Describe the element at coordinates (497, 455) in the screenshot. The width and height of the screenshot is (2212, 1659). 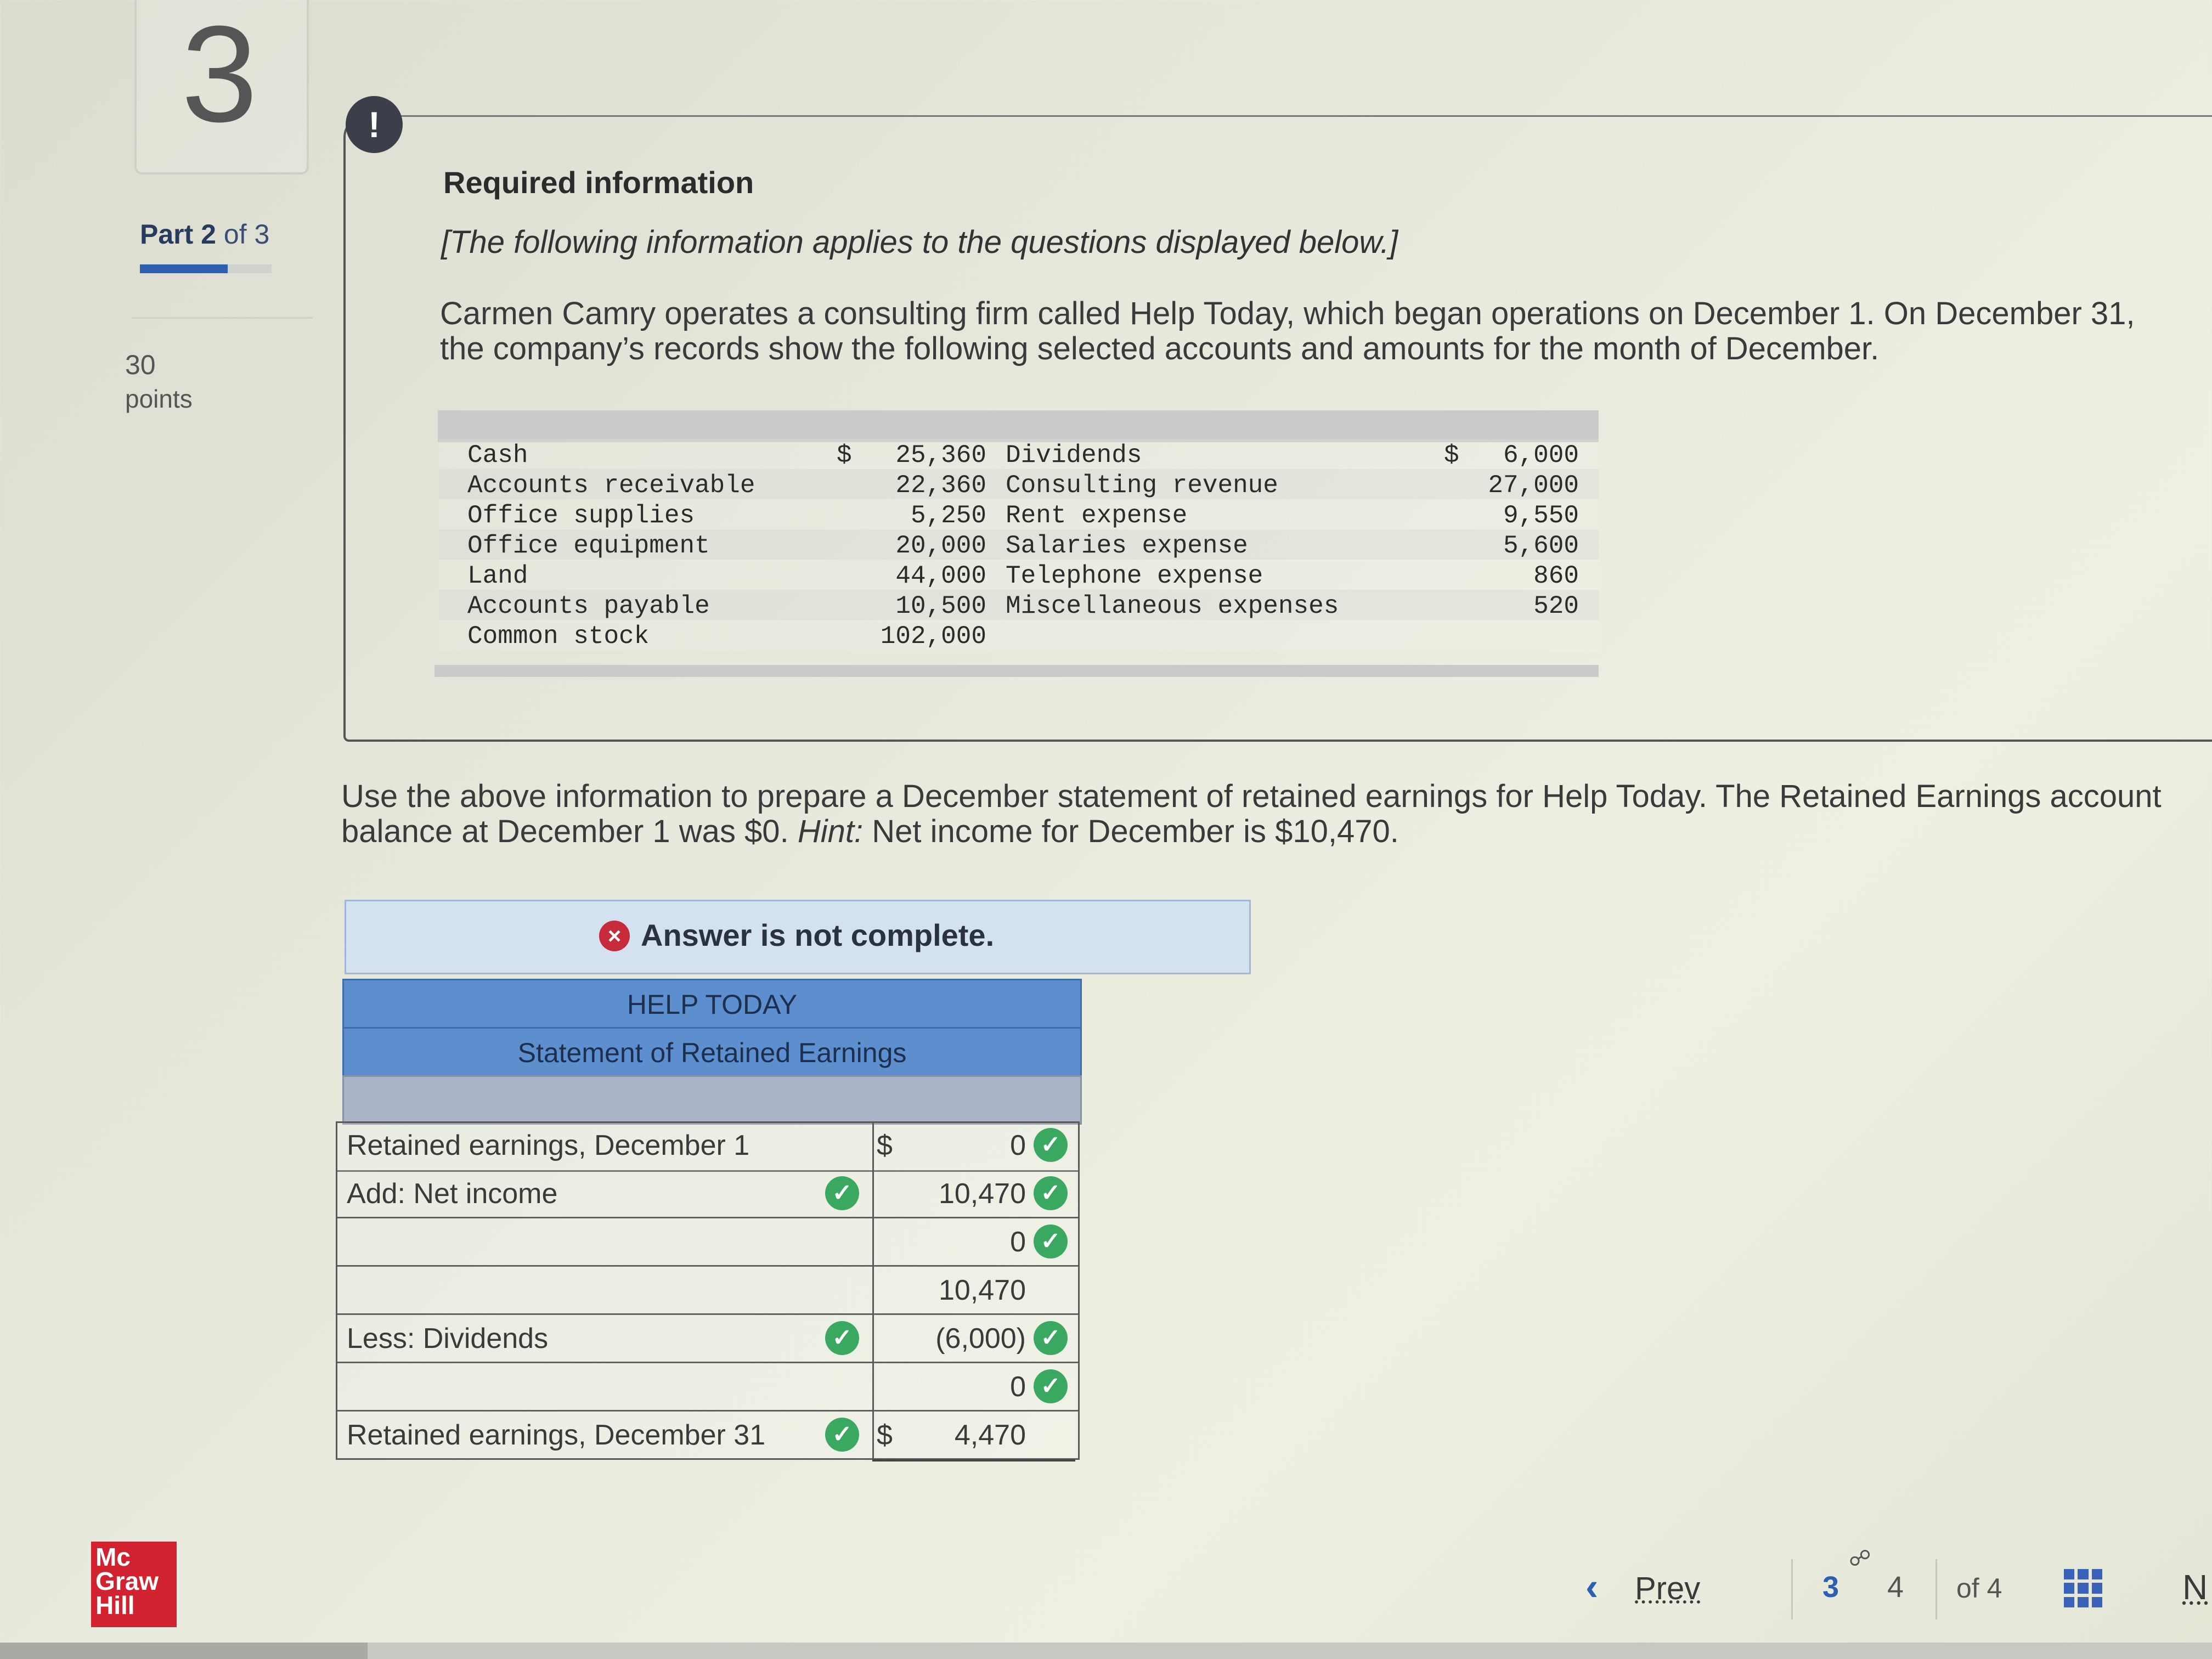
I see `account-name: Cash` at that location.